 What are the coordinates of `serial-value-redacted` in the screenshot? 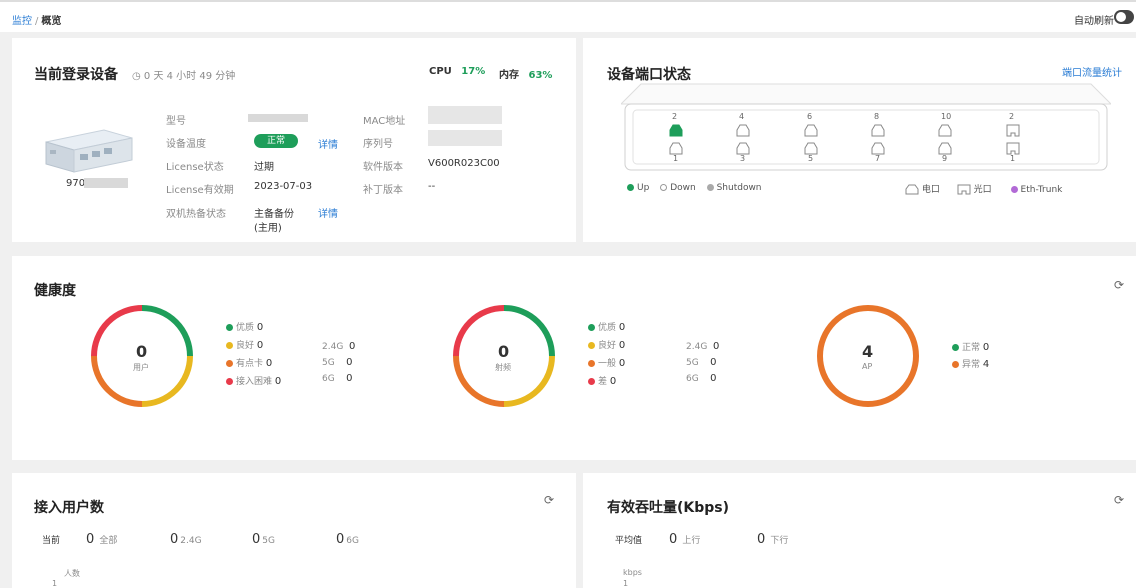 It's located at (465, 138).